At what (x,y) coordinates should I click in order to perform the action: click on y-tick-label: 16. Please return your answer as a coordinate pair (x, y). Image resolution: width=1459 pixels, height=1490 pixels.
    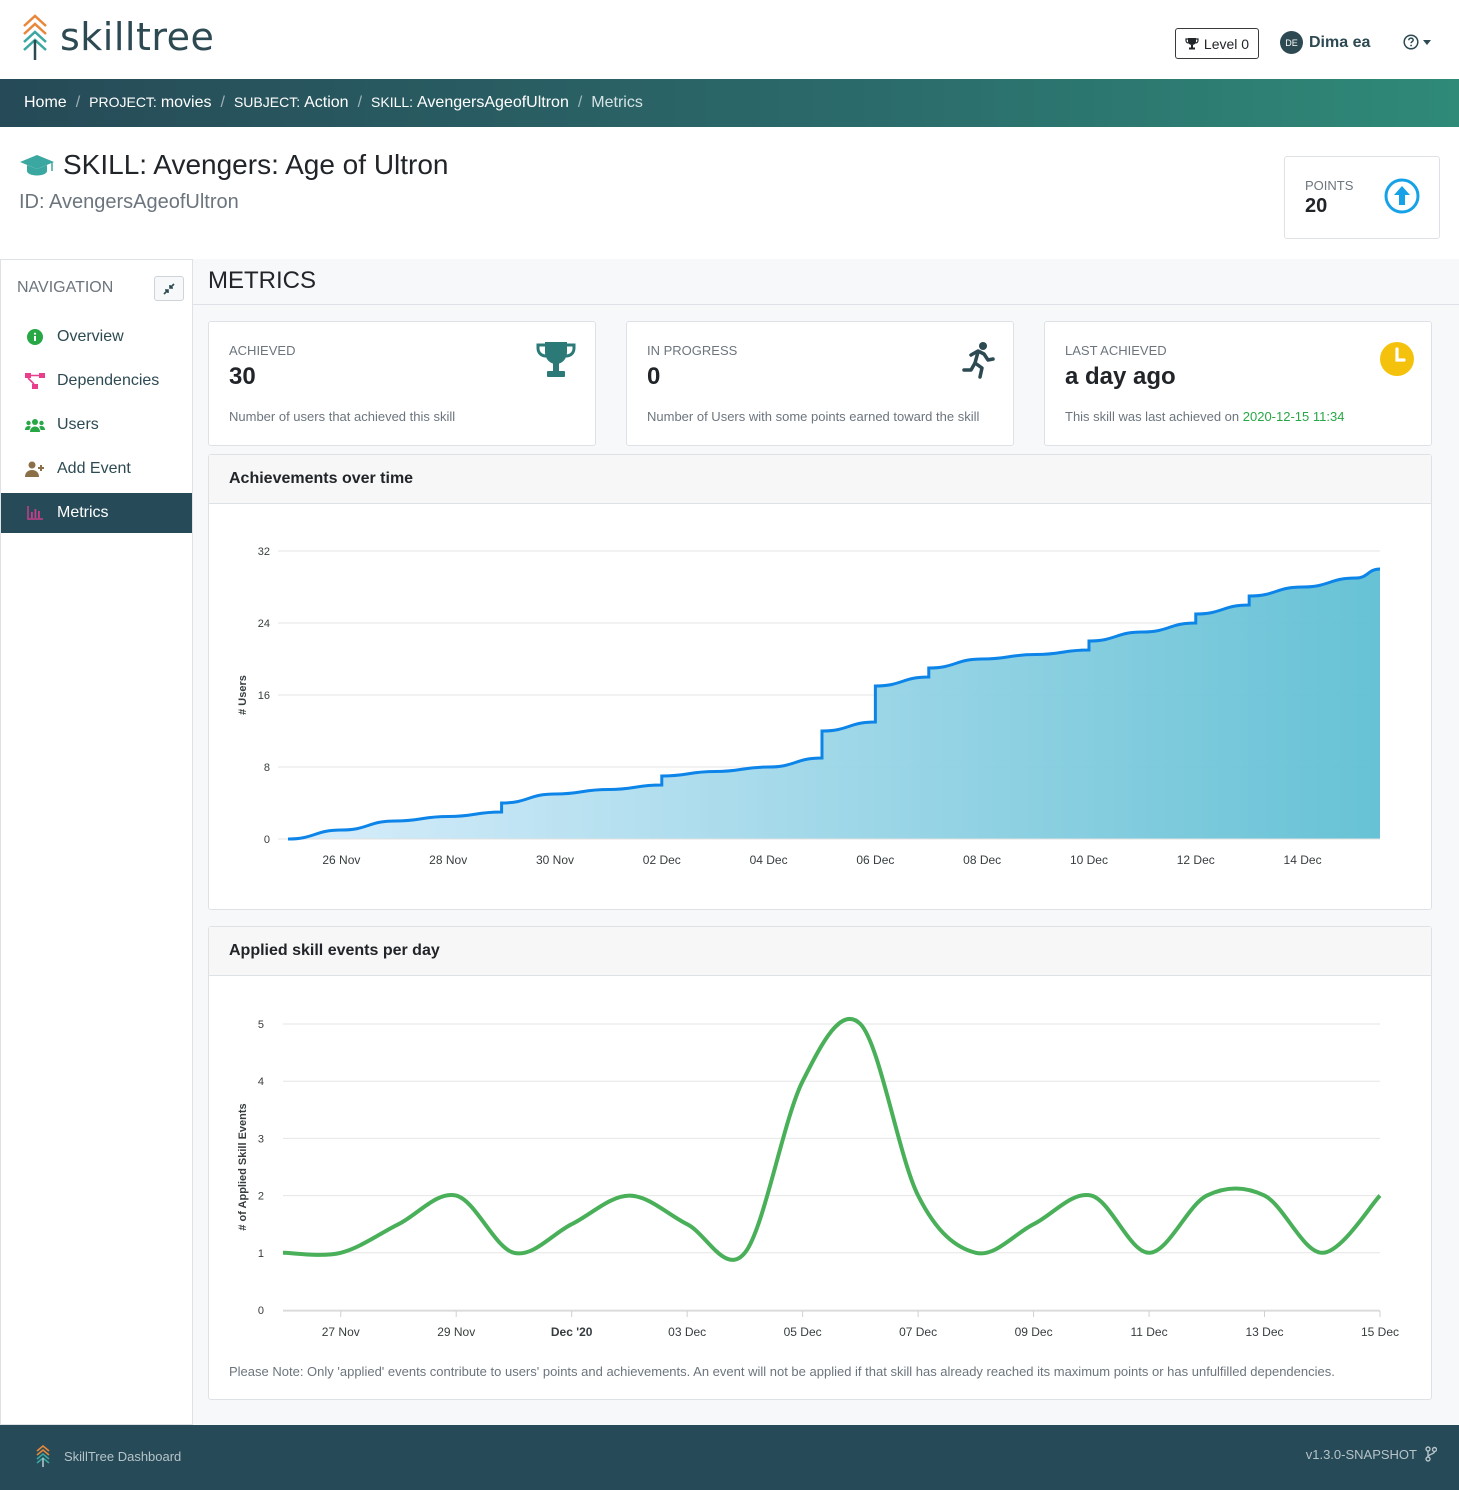
    Looking at the image, I should click on (264, 696).